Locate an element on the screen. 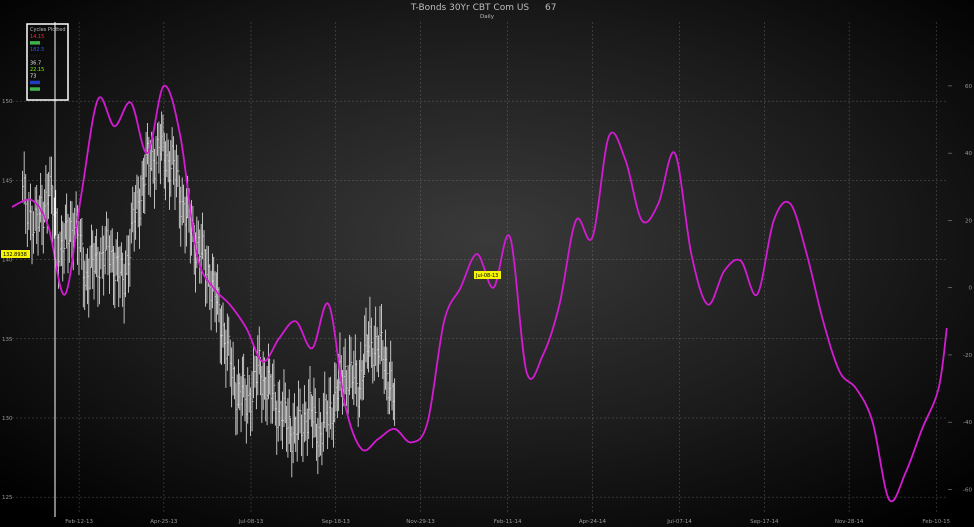  left-tick-label: 145 is located at coordinates (7, 181).